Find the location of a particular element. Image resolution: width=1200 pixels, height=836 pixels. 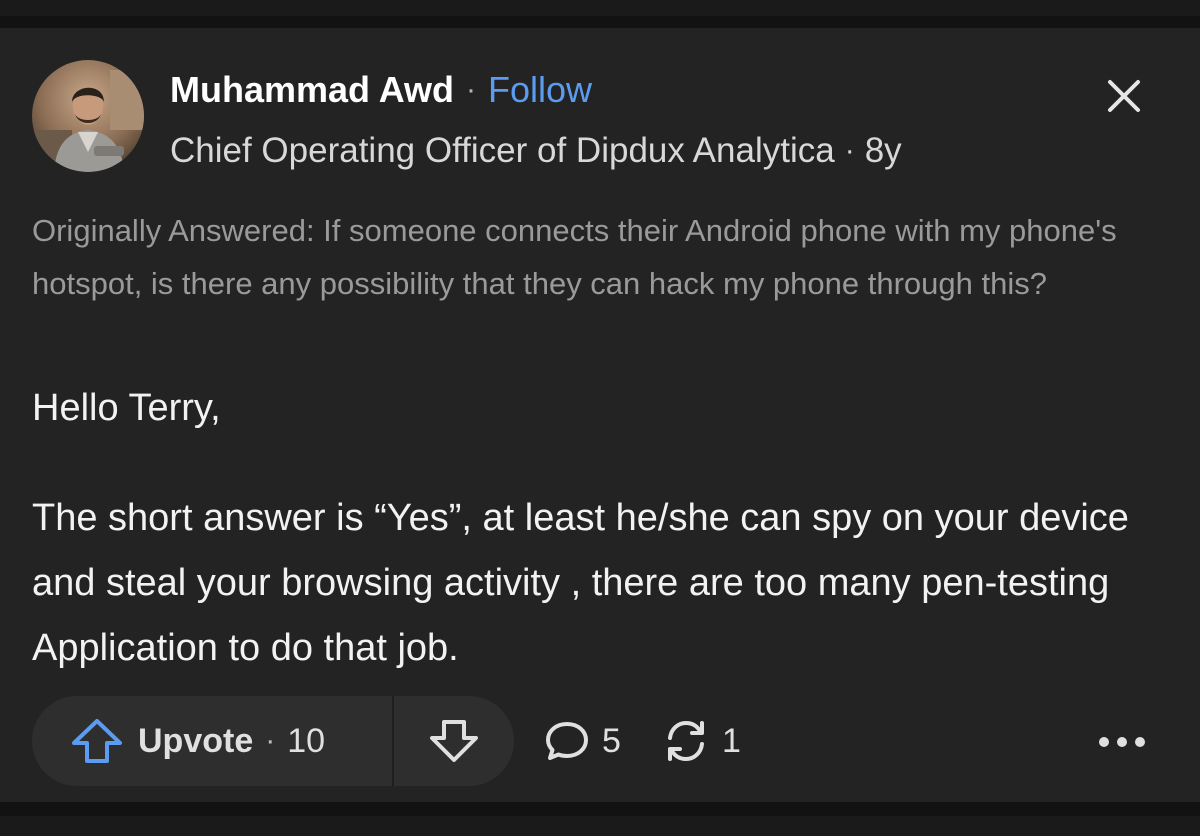

downvote-button is located at coordinates (454, 741).